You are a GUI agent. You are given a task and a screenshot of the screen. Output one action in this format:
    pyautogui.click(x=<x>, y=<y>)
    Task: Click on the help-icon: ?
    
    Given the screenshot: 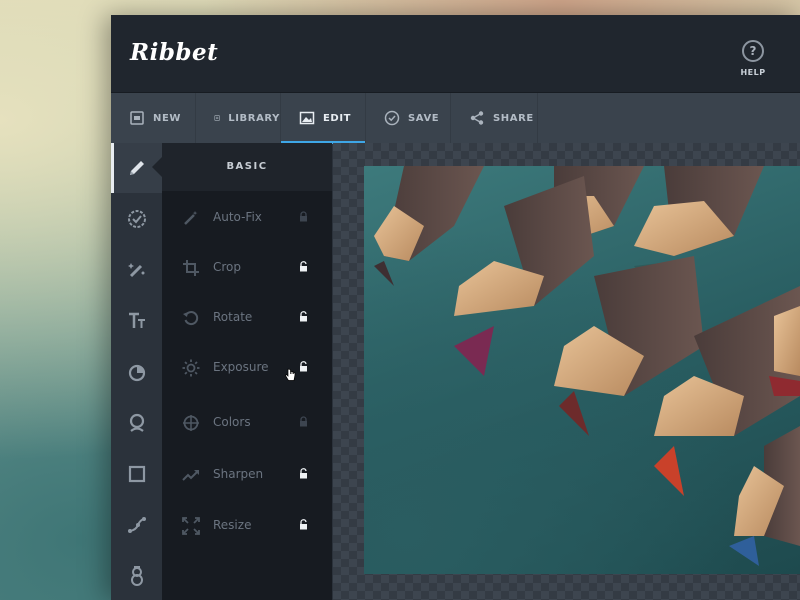 What is the action you would take?
    pyautogui.click(x=753, y=51)
    